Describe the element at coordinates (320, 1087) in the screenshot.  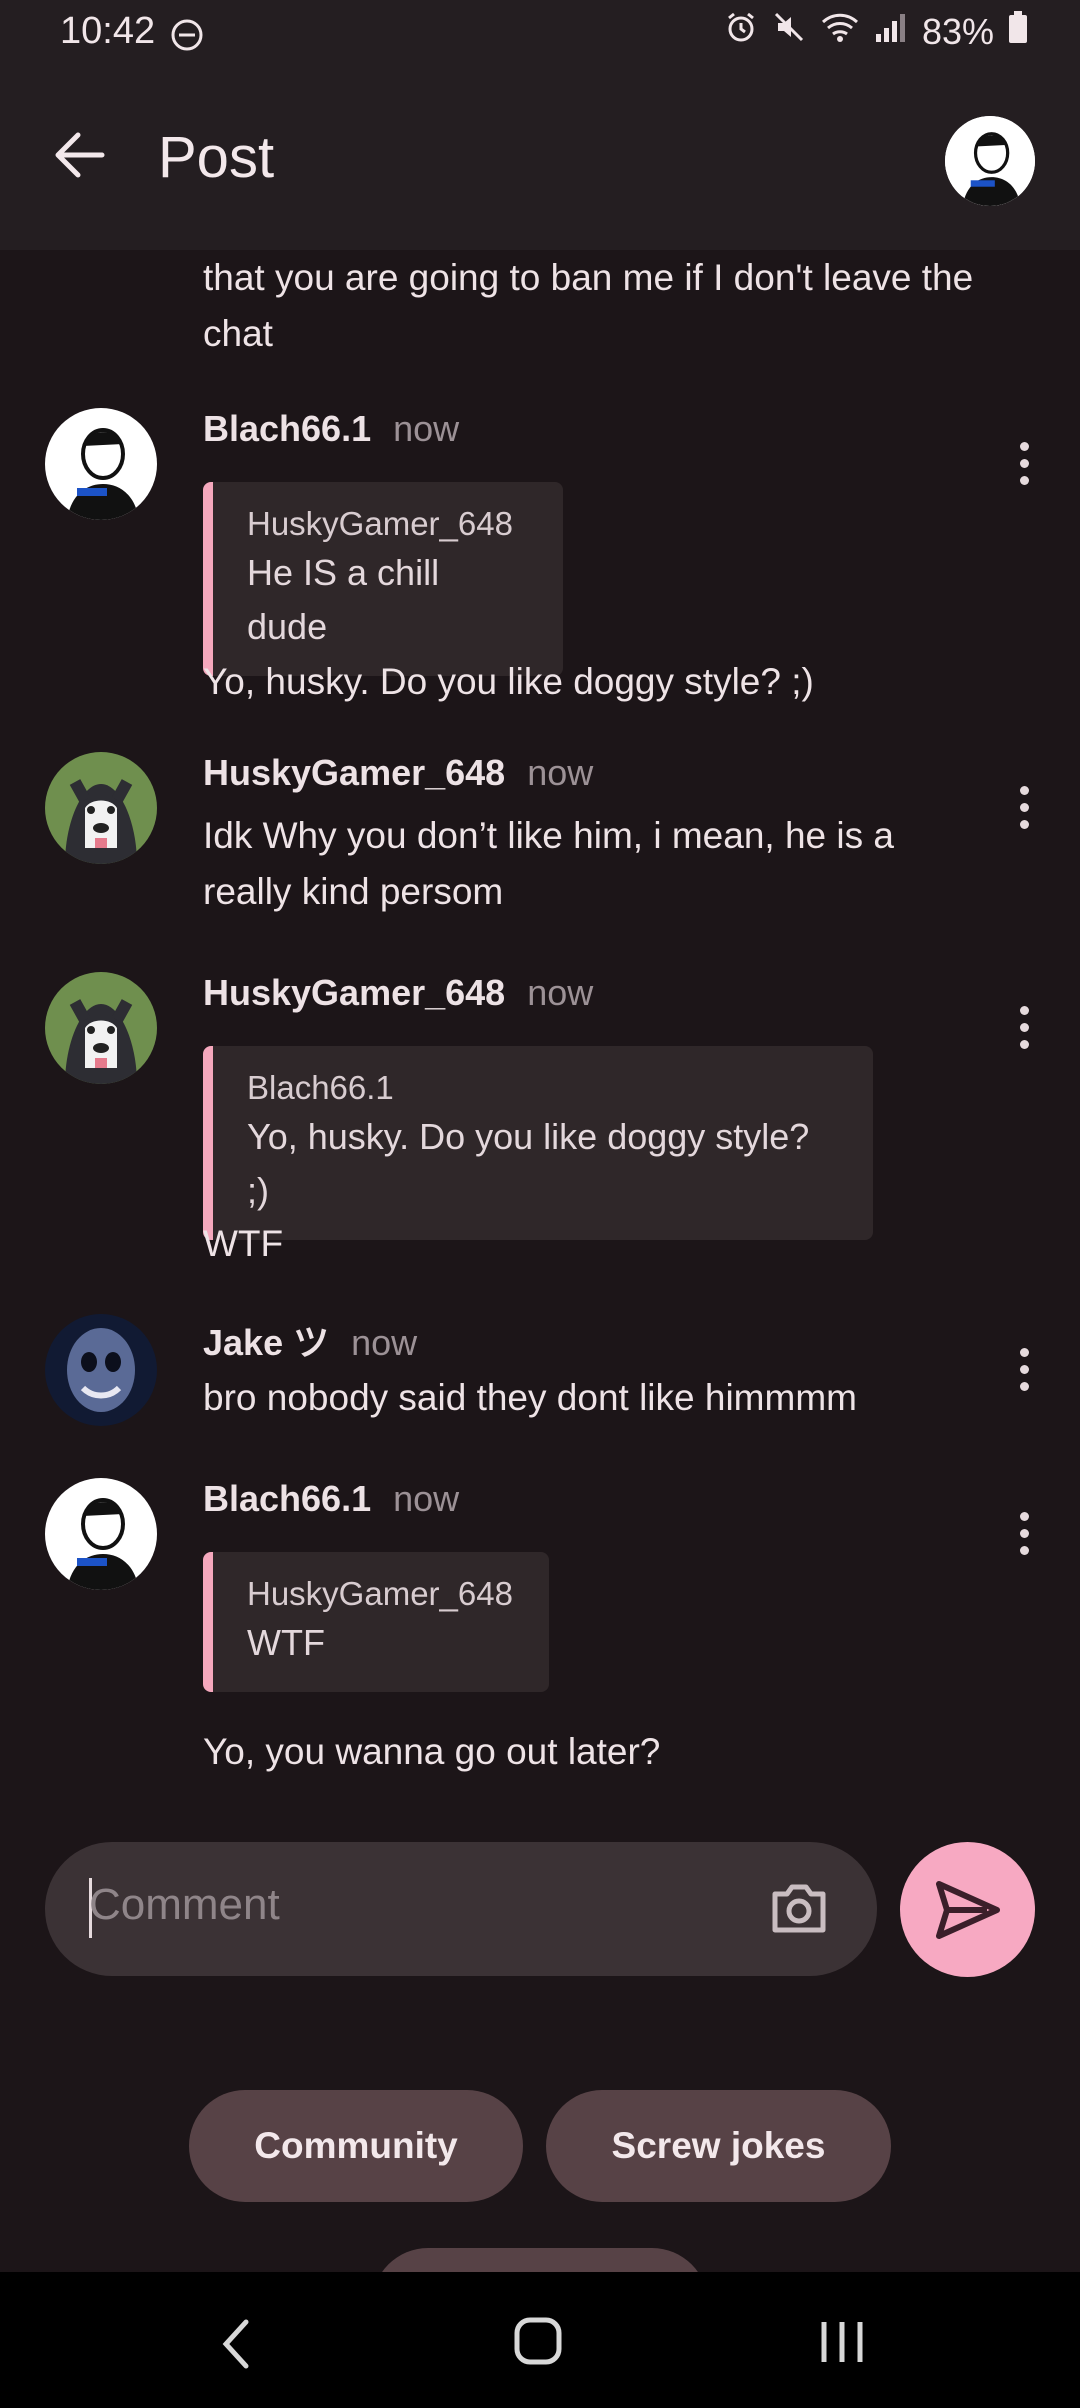
I see `quote-author: Blach66.1` at that location.